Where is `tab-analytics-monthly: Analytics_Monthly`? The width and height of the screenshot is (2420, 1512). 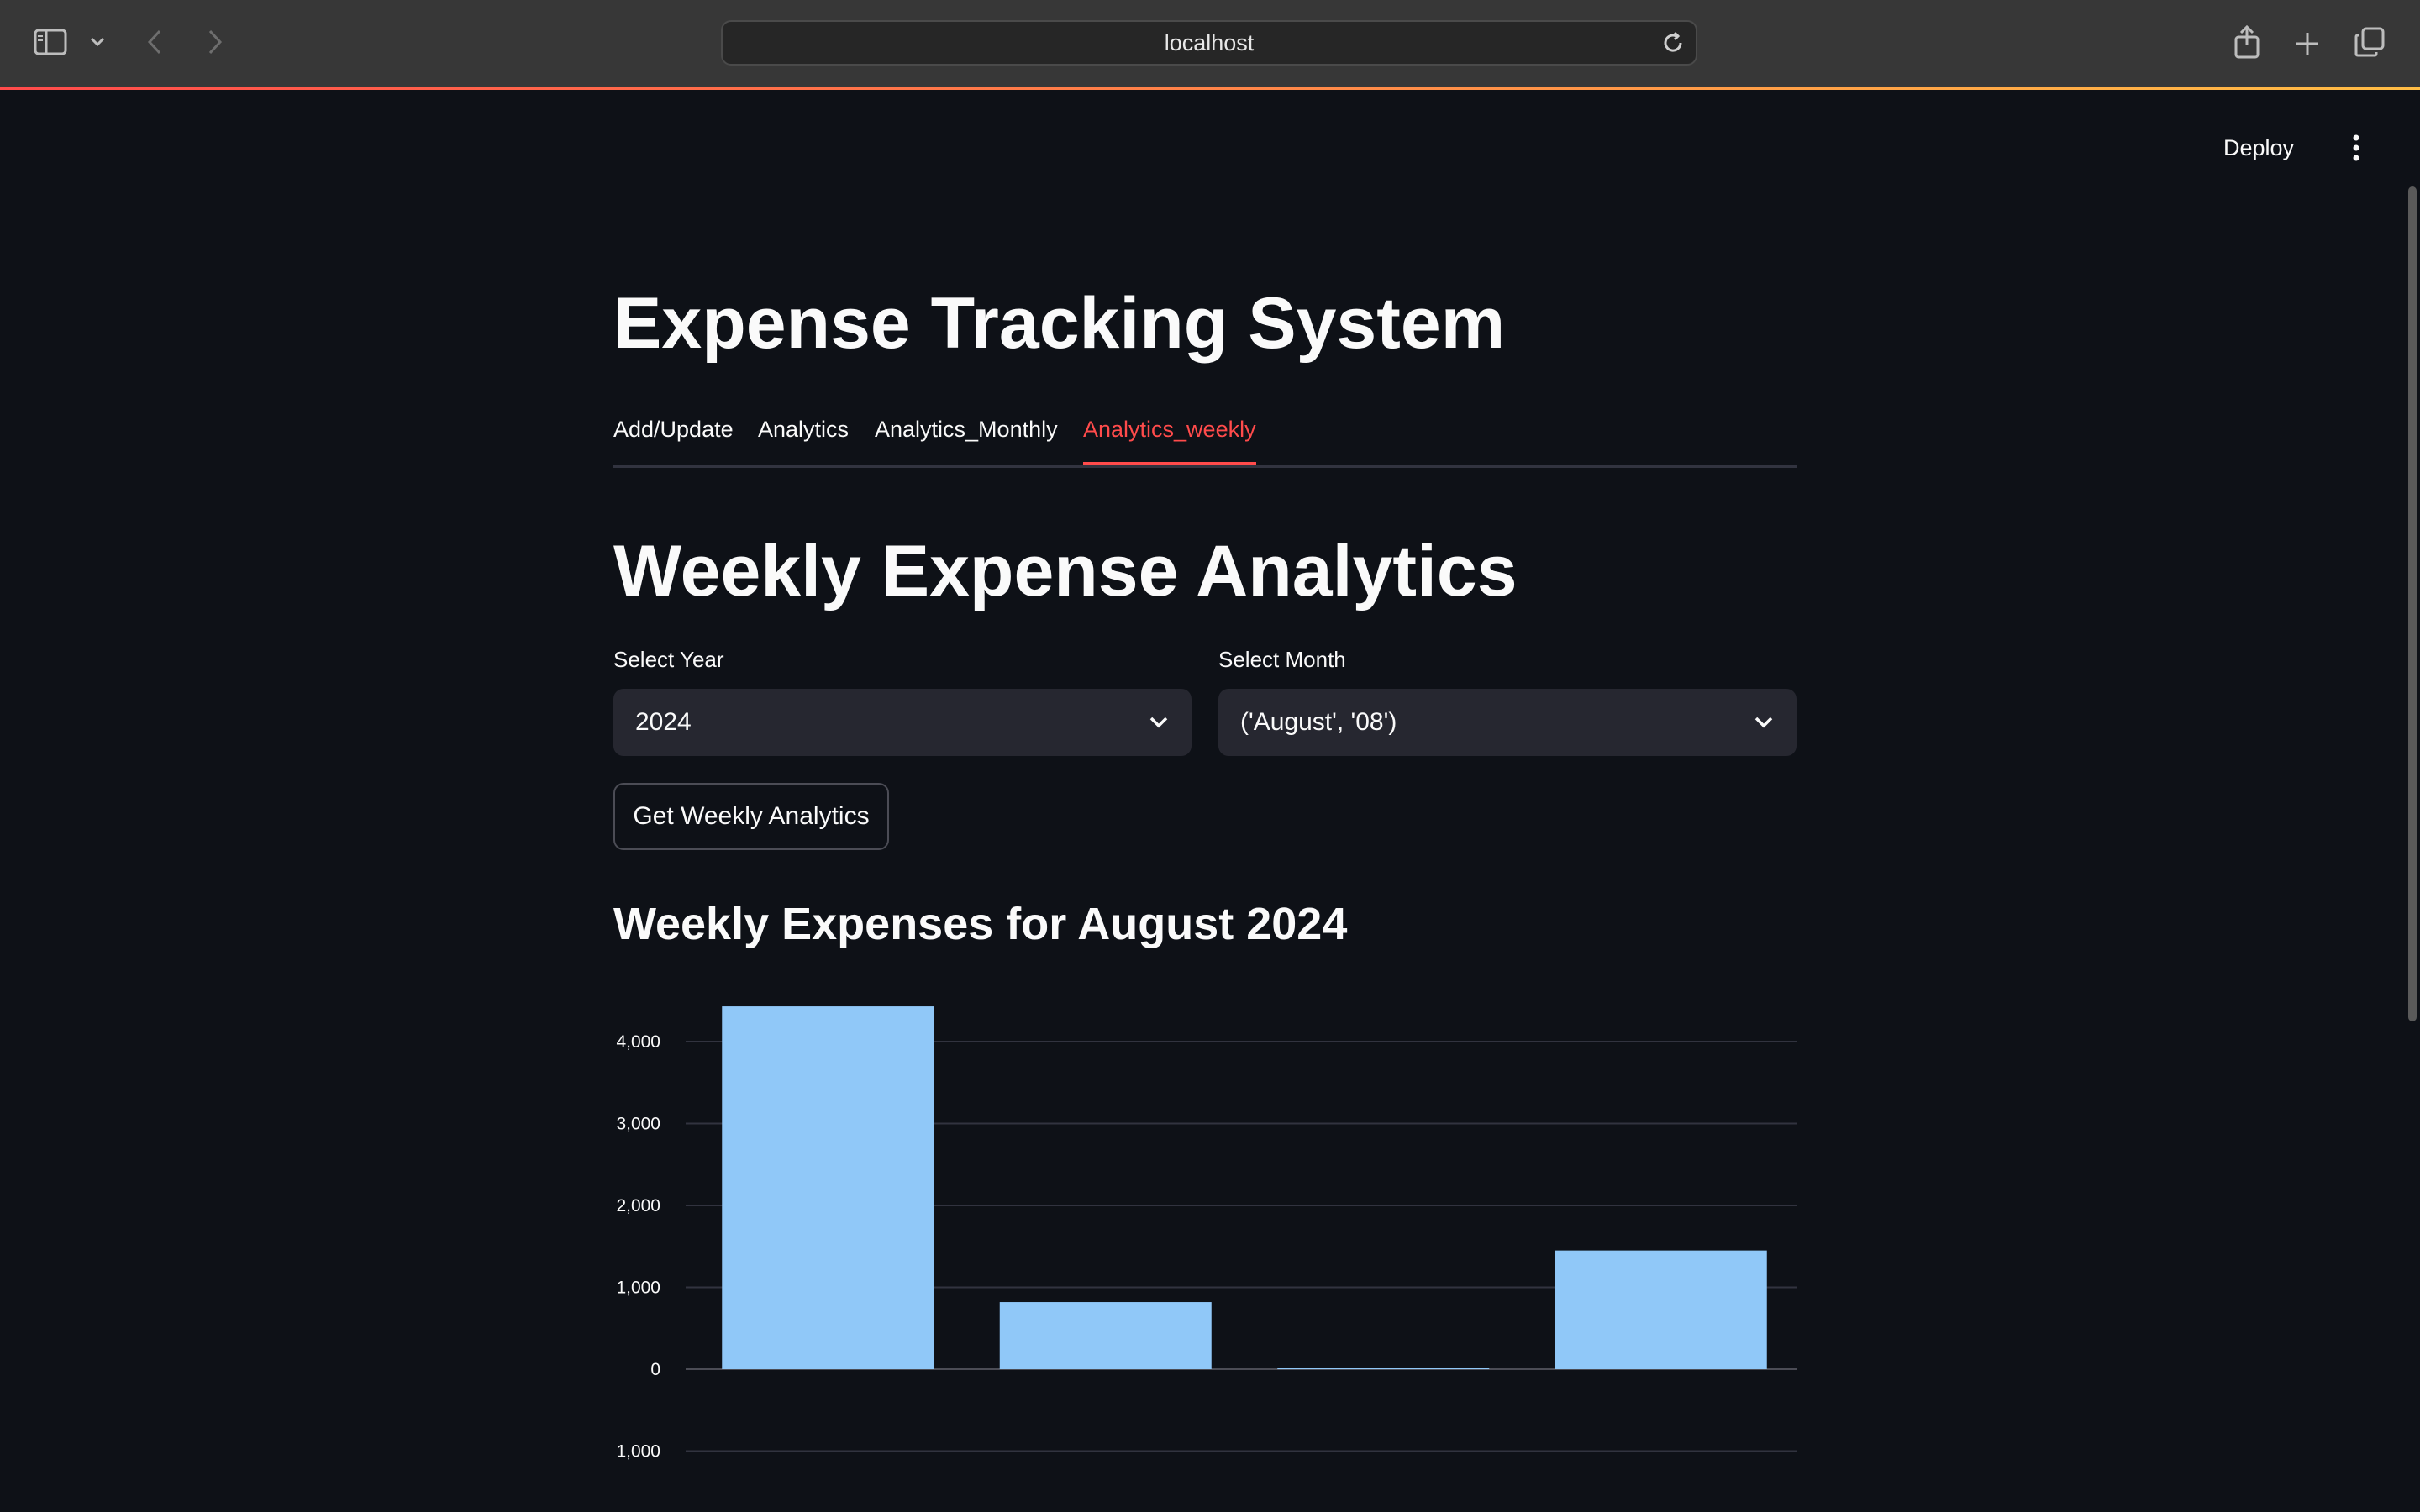 tab-analytics-monthly: Analytics_Monthly is located at coordinates (966, 438).